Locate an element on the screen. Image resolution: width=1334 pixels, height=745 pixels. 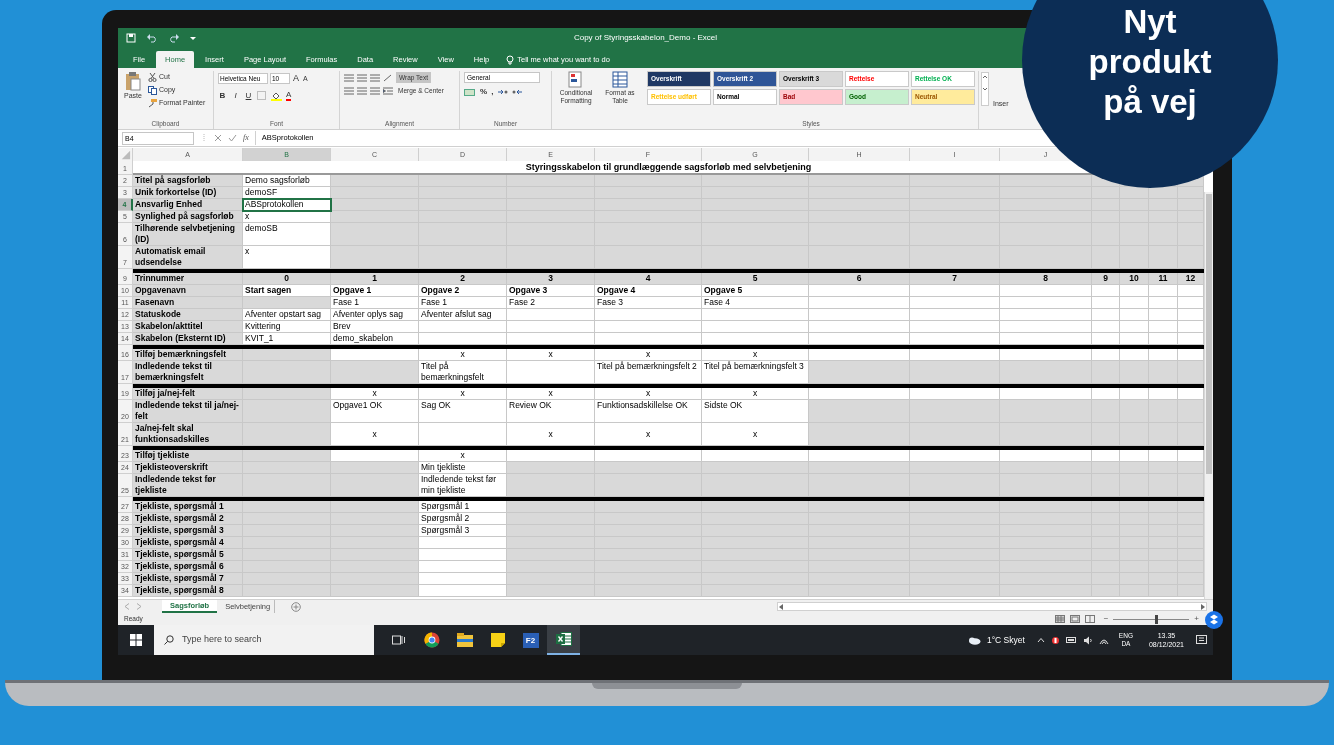
table-cell: Trinnummer is located at coordinates (188, 279).